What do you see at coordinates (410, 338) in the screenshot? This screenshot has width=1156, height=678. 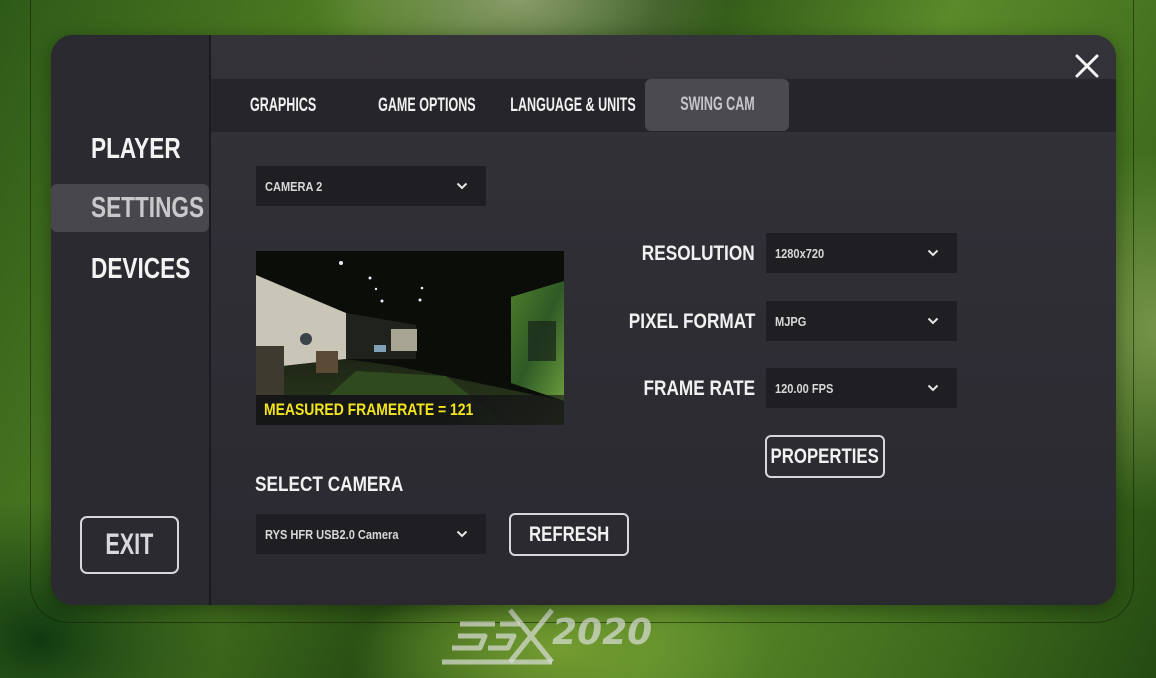 I see `camera-preview: MEASURED FRAMERATE = 121` at bounding box center [410, 338].